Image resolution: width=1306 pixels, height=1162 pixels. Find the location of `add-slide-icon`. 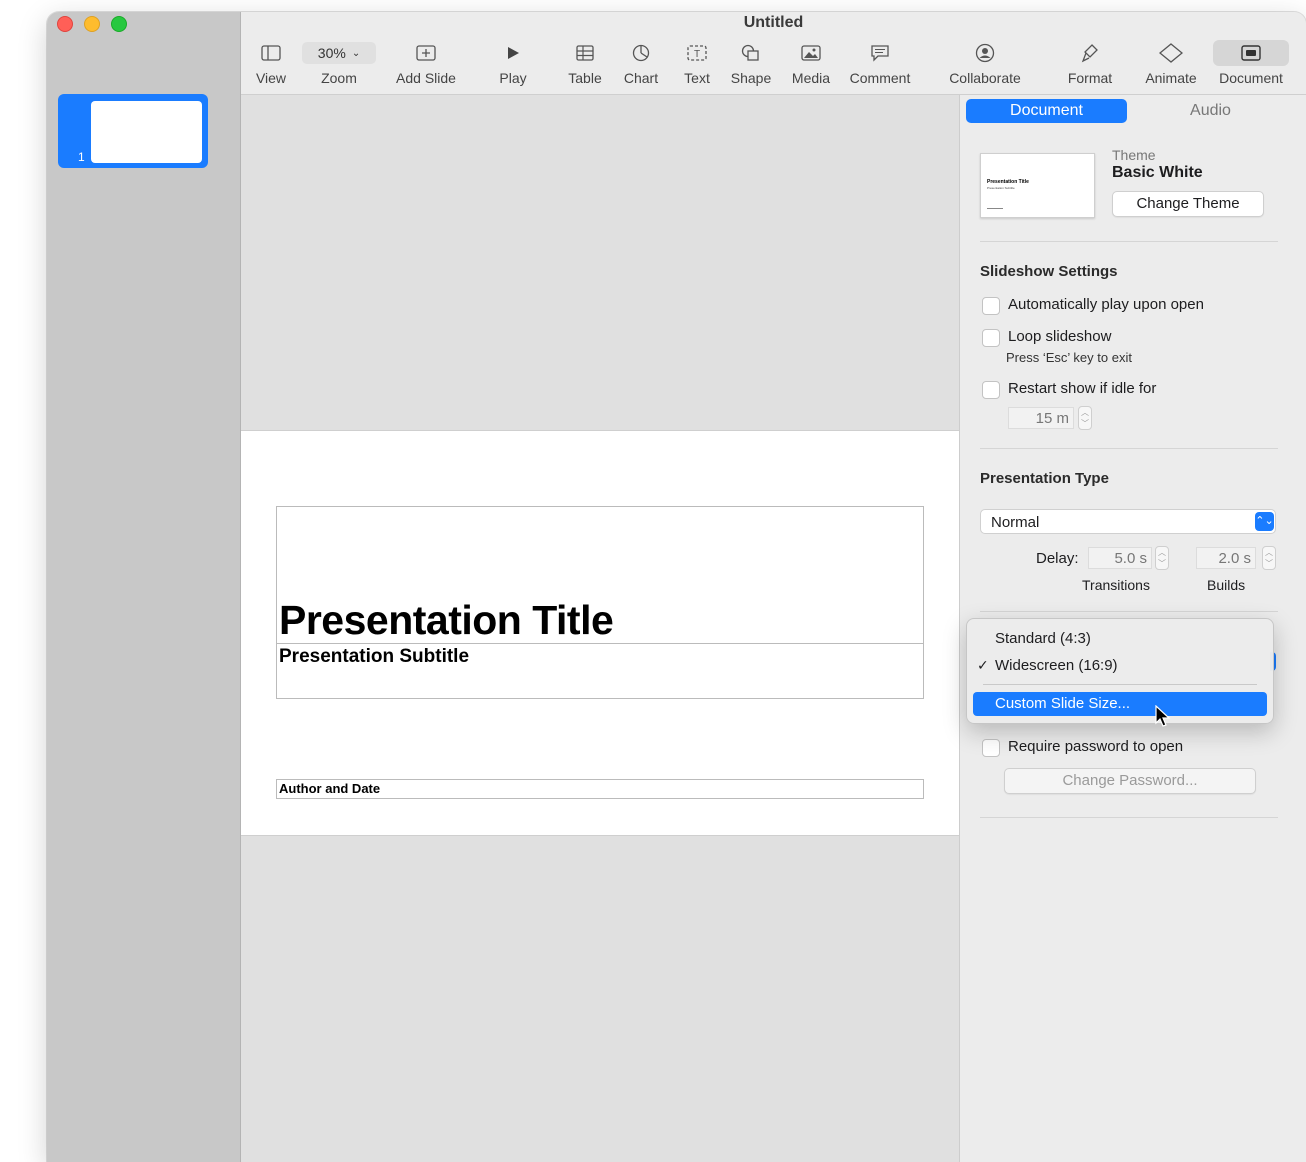

add-slide-icon is located at coordinates (426, 53).